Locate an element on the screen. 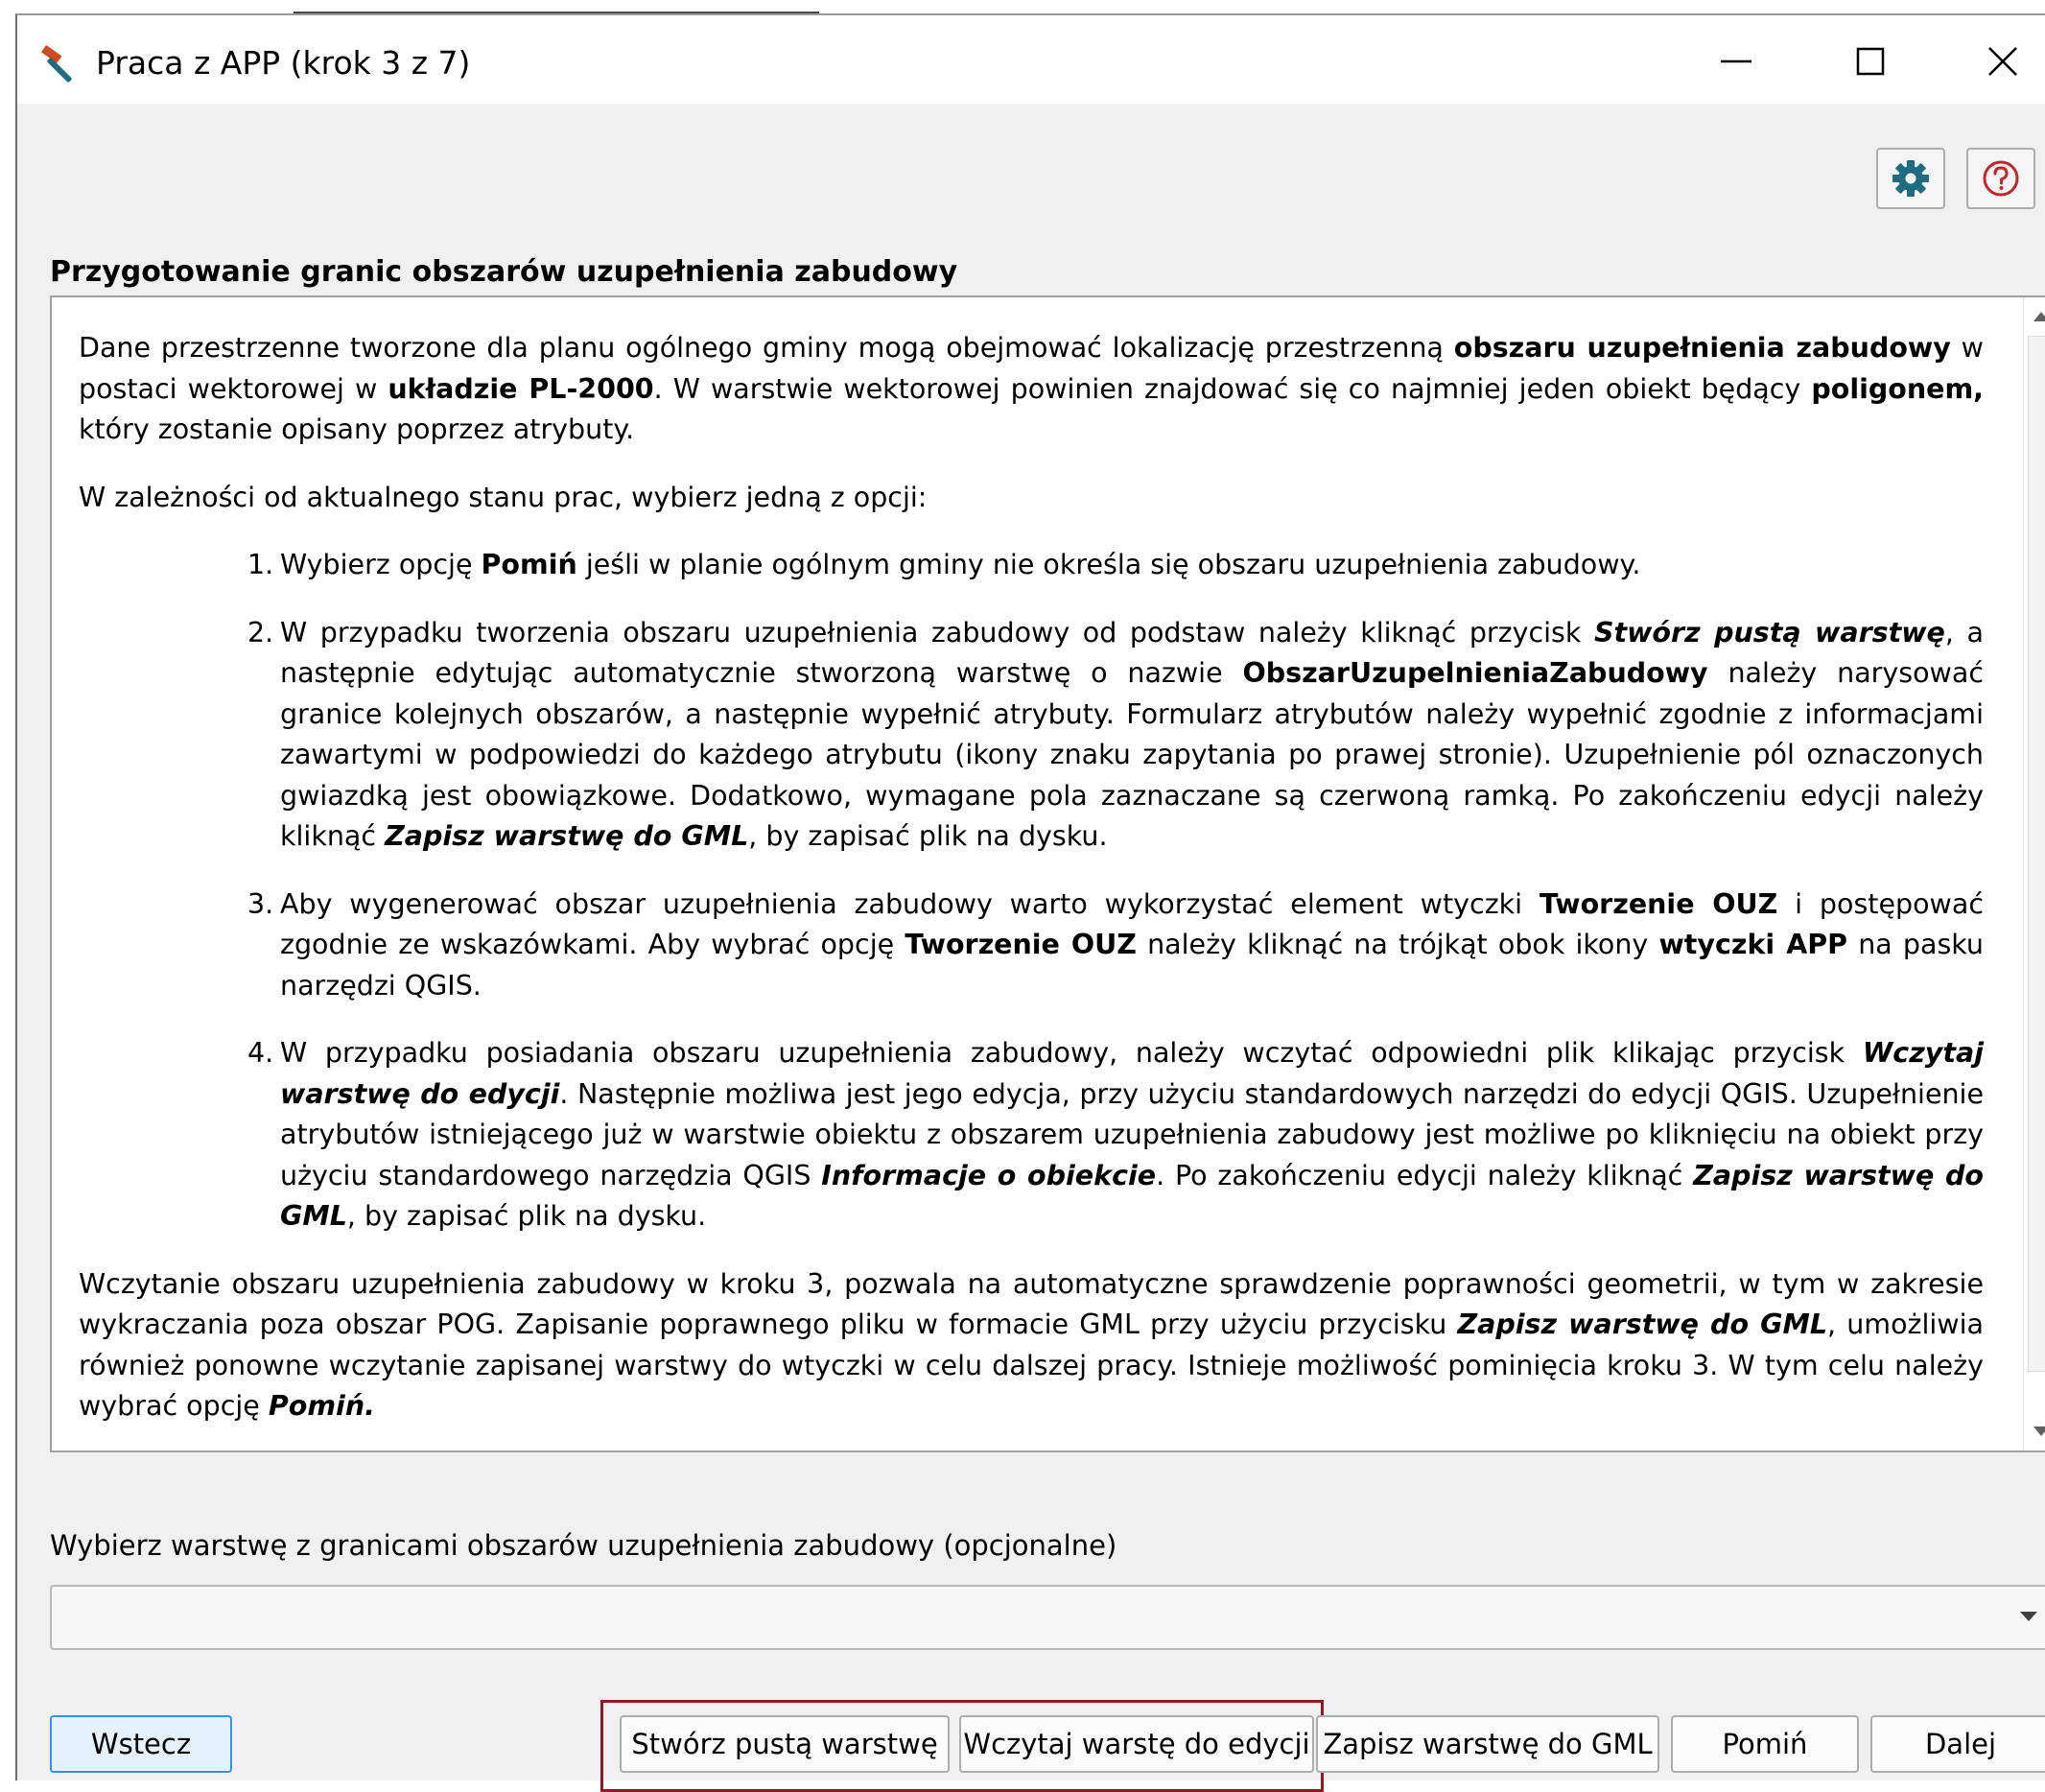 The width and height of the screenshot is (2045, 1792). title-bar: Praca z APP (krok 3 z 7) is located at coordinates (1031, 59).